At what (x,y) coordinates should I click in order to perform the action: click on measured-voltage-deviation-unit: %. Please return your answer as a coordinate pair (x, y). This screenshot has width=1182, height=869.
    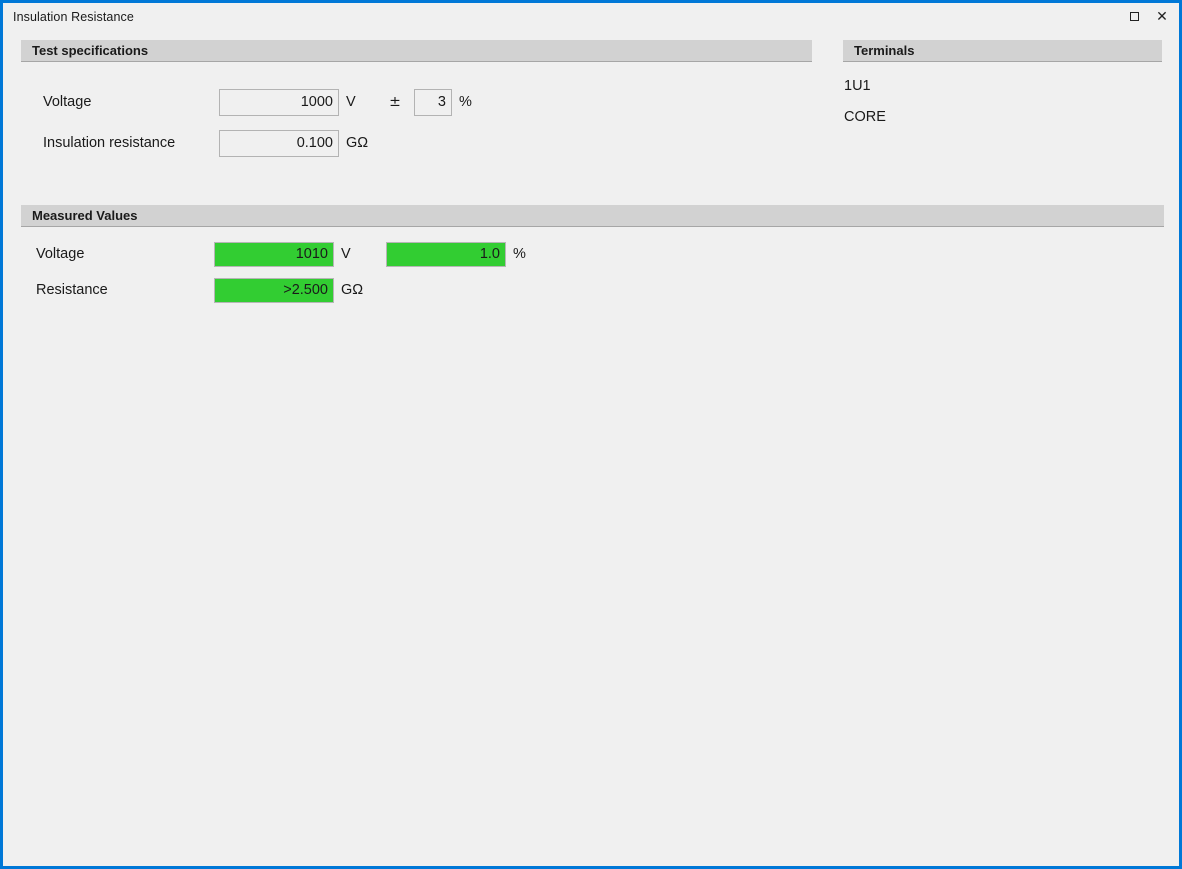
    Looking at the image, I should click on (519, 254).